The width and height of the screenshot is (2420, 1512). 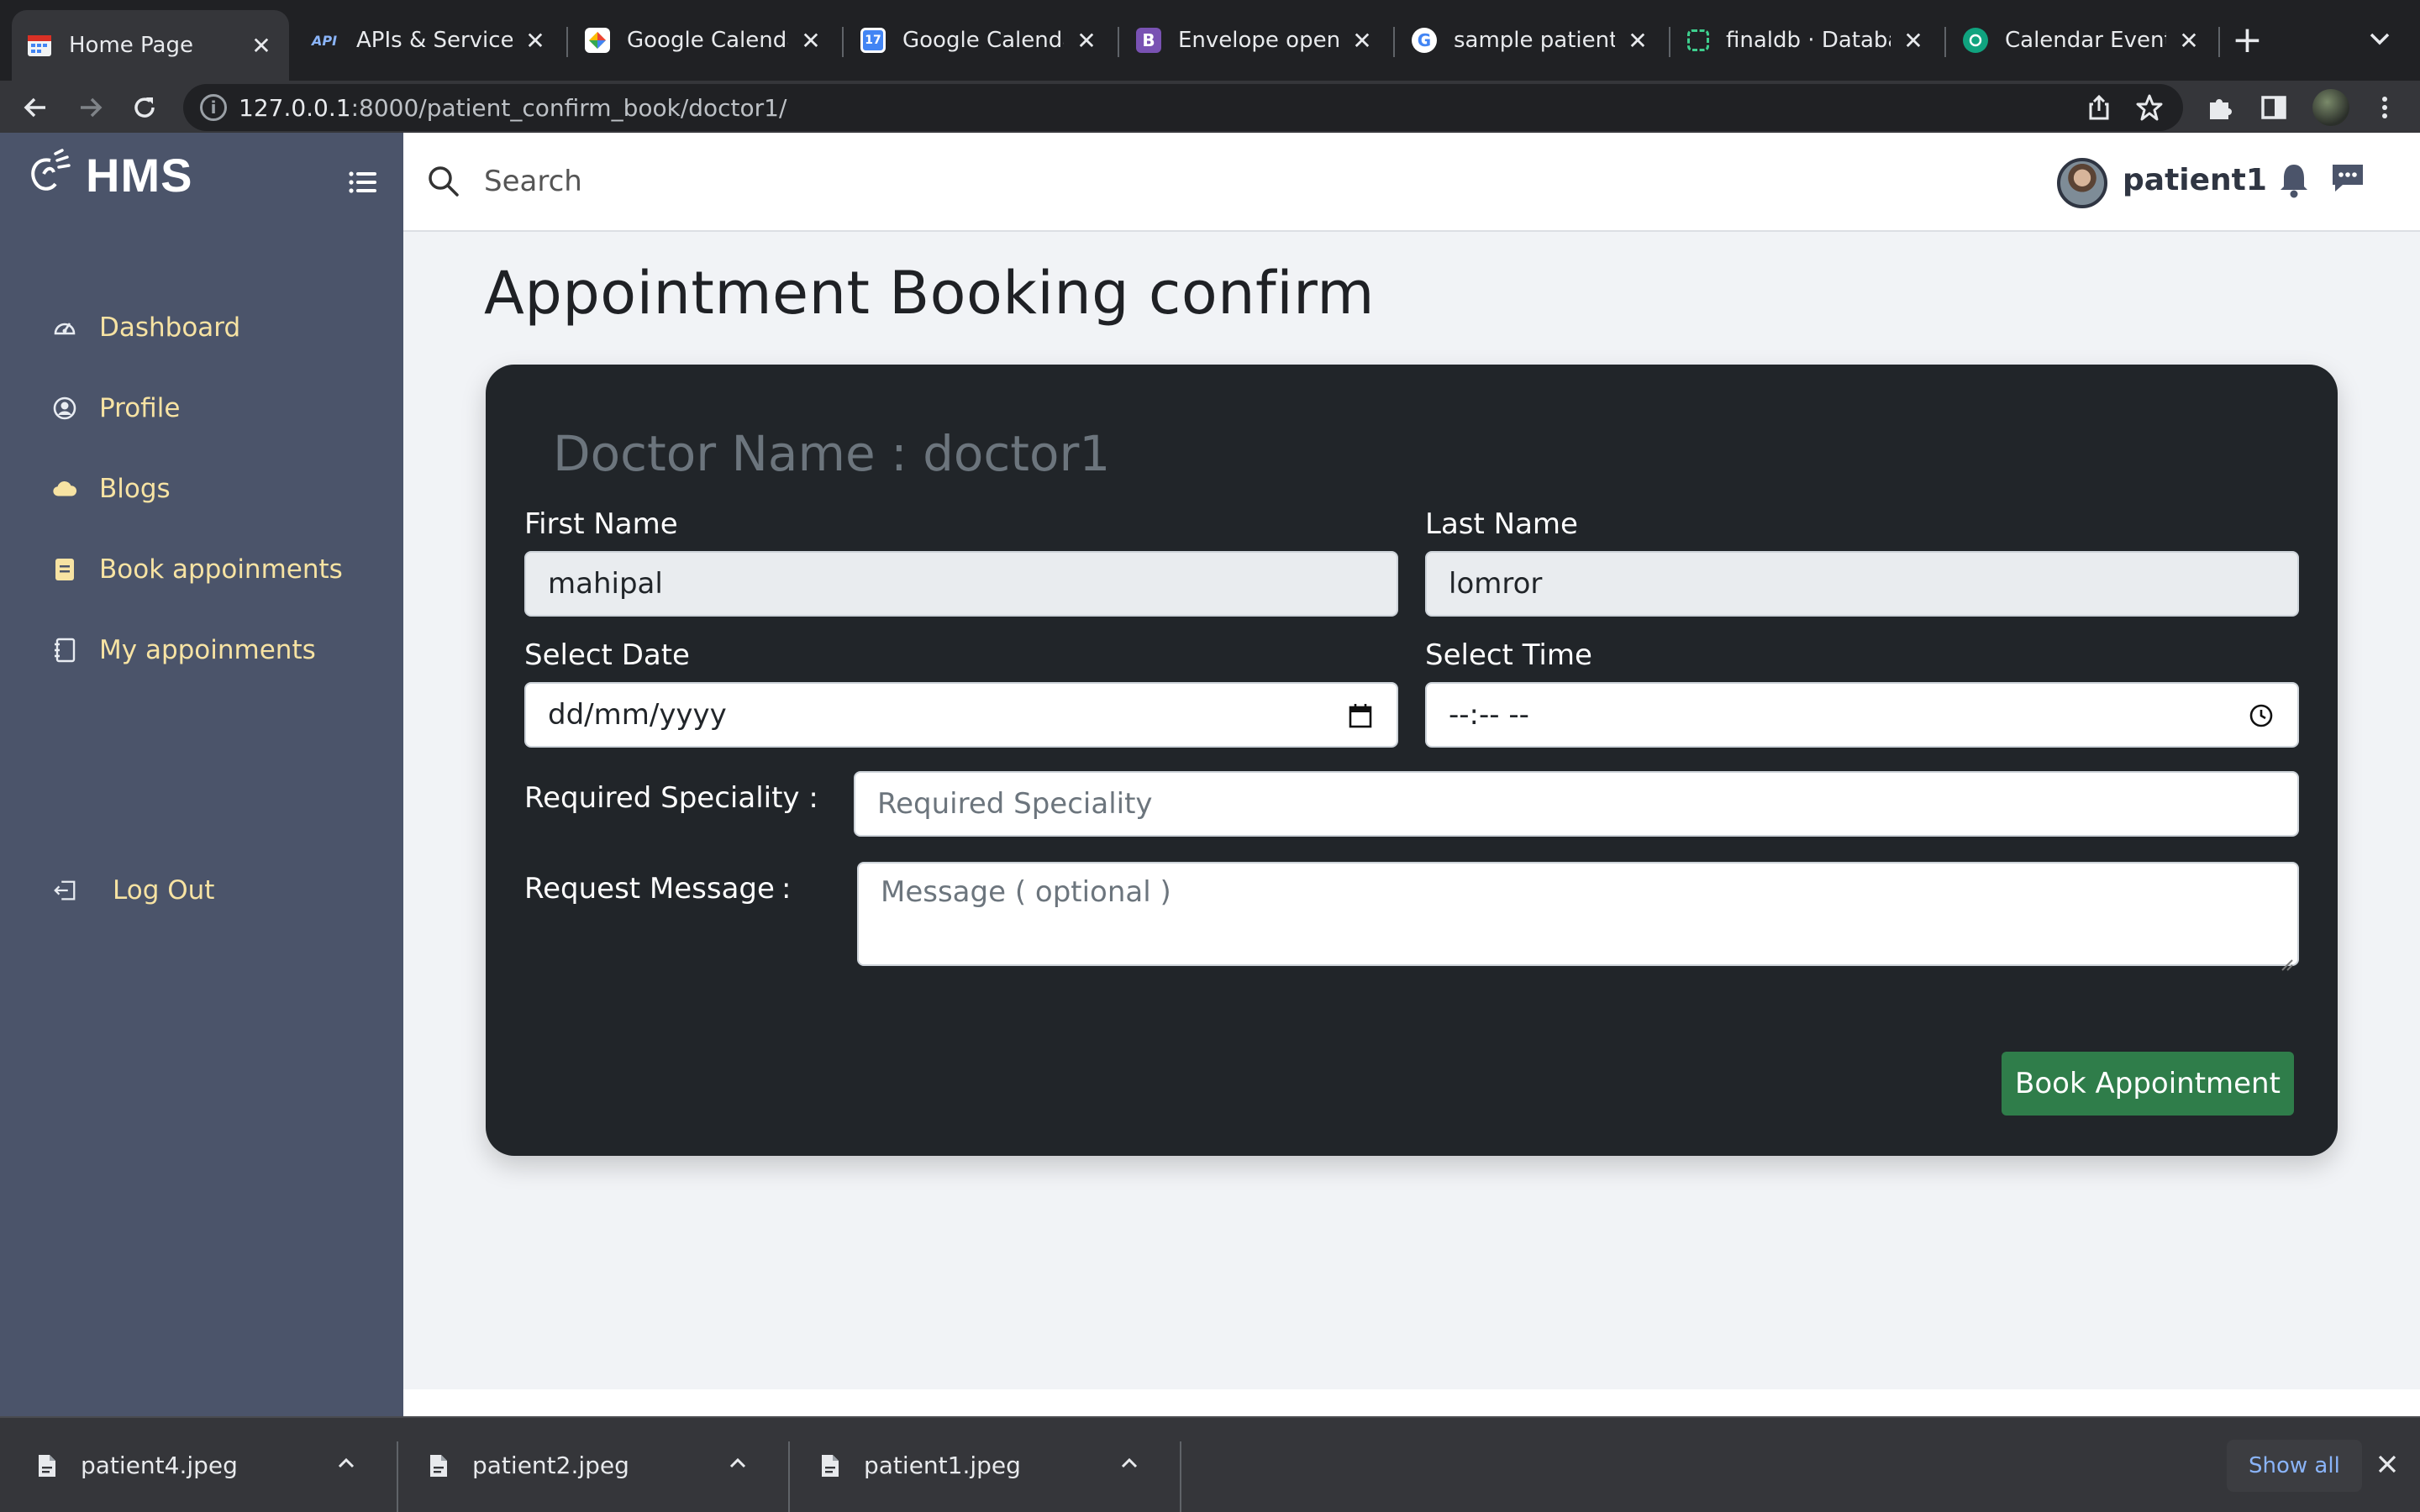 I want to click on show-all-button: Show all, so click(x=2294, y=1466).